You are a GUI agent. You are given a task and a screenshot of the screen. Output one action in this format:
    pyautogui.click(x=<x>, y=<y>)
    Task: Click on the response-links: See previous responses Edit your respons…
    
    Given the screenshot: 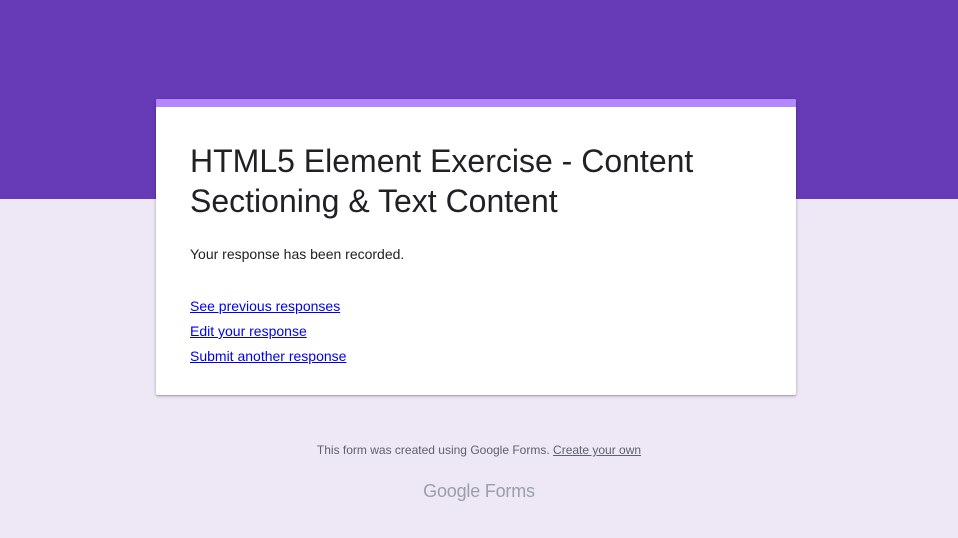 What is the action you would take?
    pyautogui.click(x=476, y=331)
    